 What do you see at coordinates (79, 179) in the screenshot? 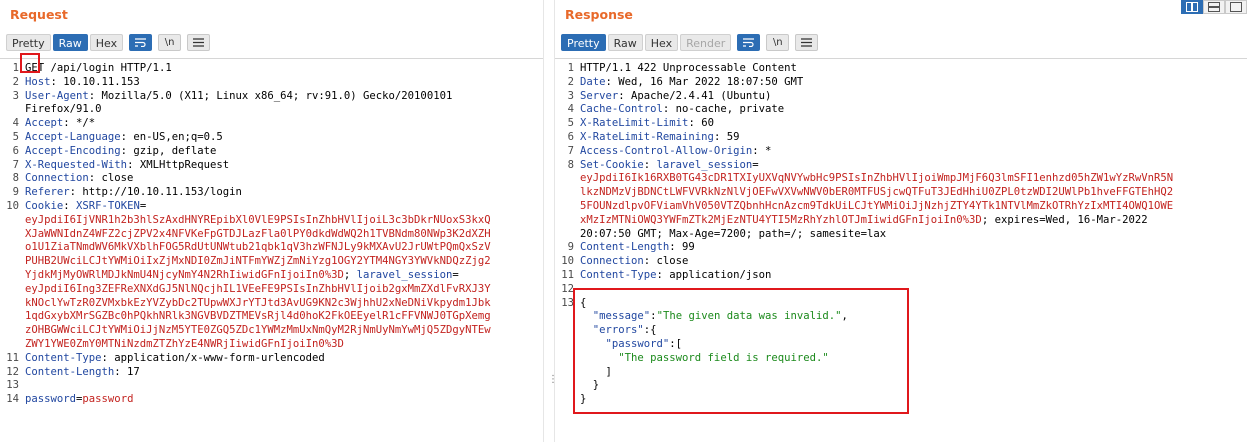
I see `line-text: Connection: close` at bounding box center [79, 179].